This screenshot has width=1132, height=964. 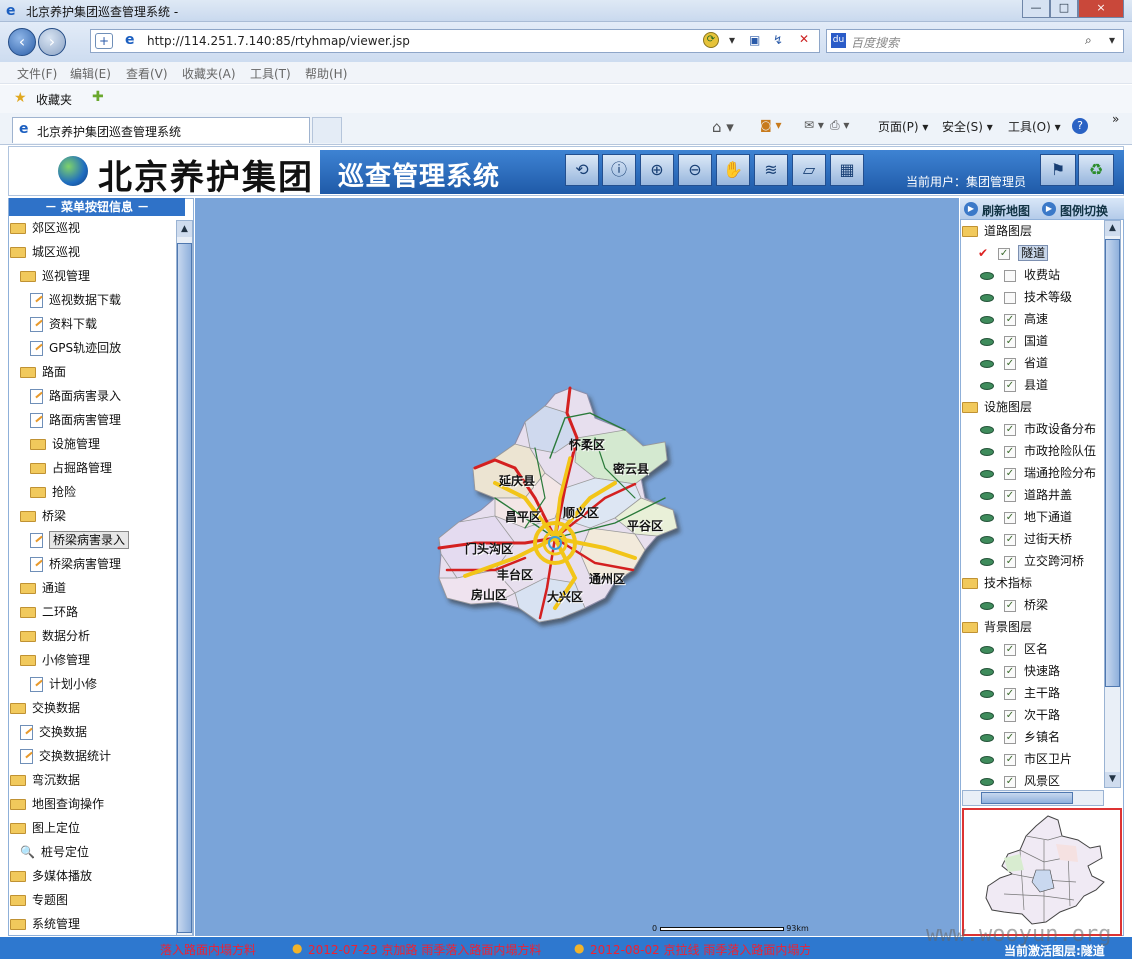 What do you see at coordinates (1088, 40) in the screenshot?
I see `search-icon: ⌕` at bounding box center [1088, 40].